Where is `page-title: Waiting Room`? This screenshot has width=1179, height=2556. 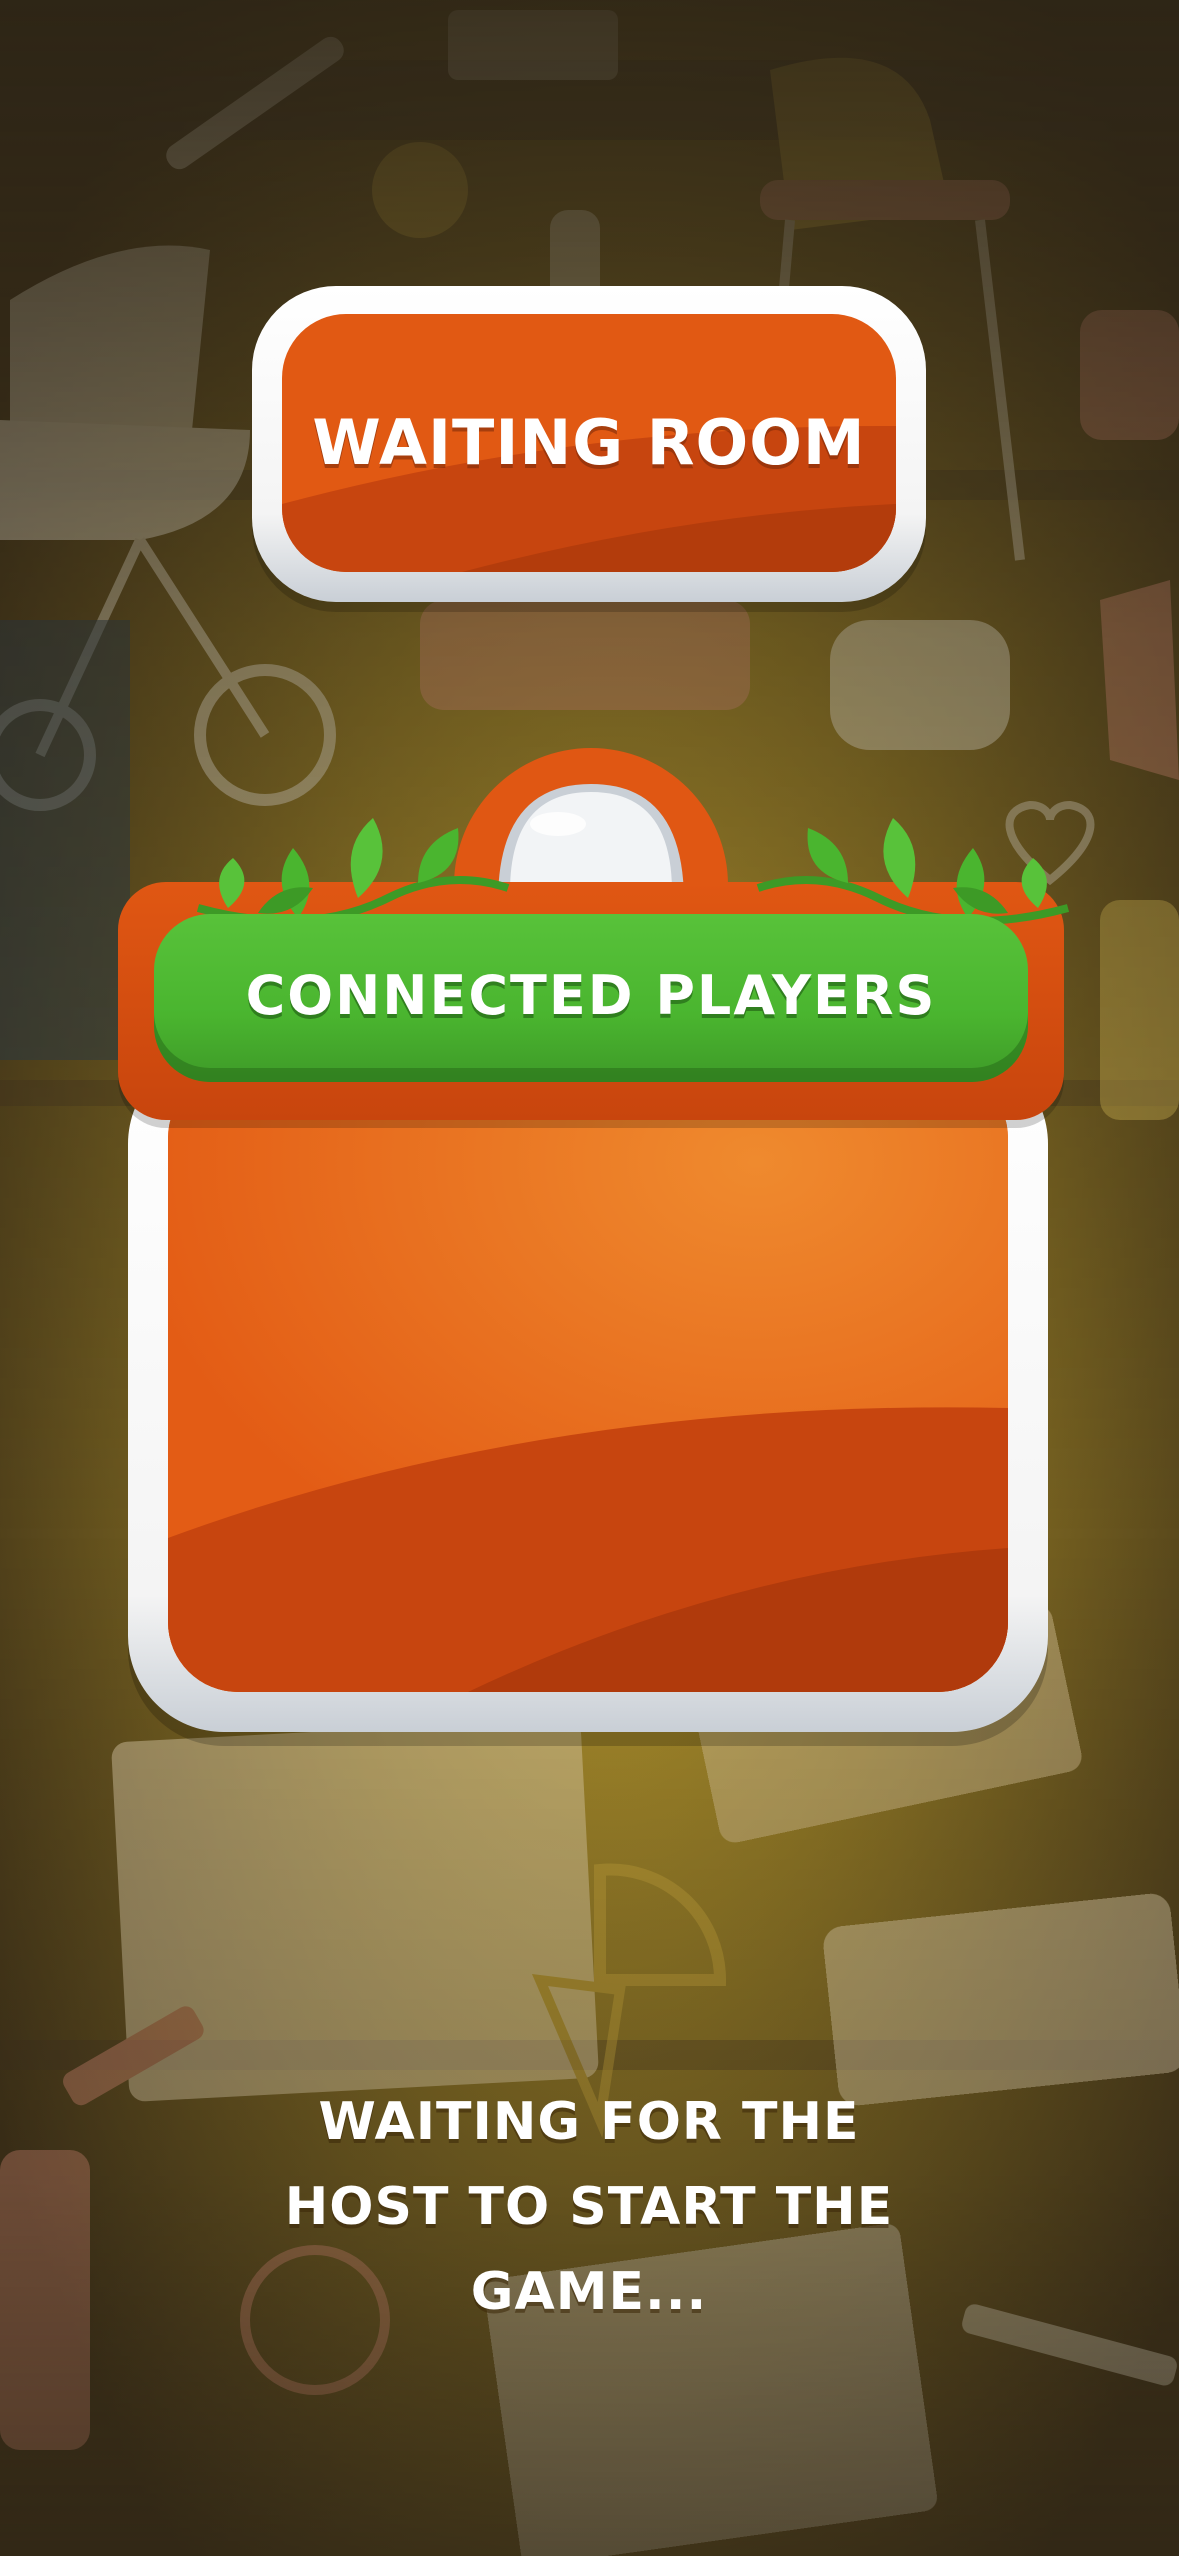 page-title: Waiting Room is located at coordinates (589, 442).